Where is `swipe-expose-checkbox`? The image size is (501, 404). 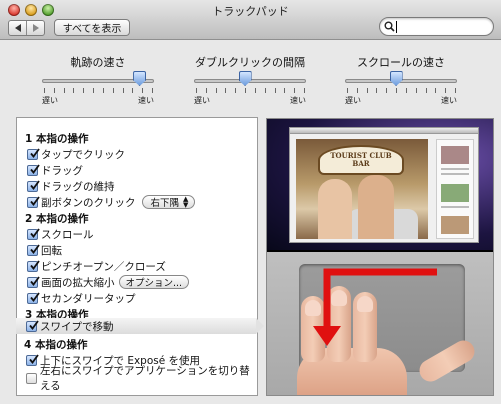 swipe-expose-checkbox is located at coordinates (32, 359).